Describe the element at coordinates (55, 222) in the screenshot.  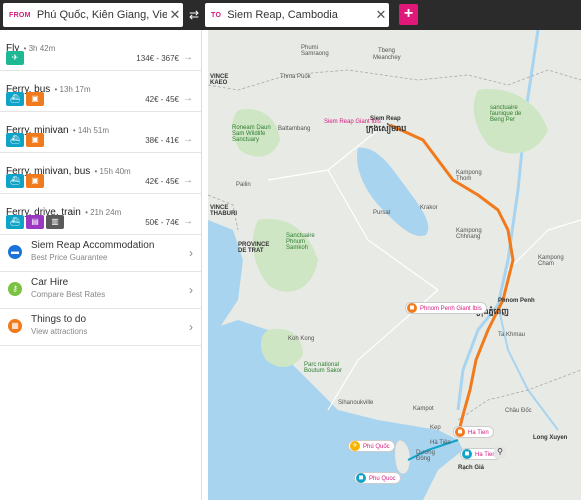
I see `train-mode-icon: ▥` at that location.